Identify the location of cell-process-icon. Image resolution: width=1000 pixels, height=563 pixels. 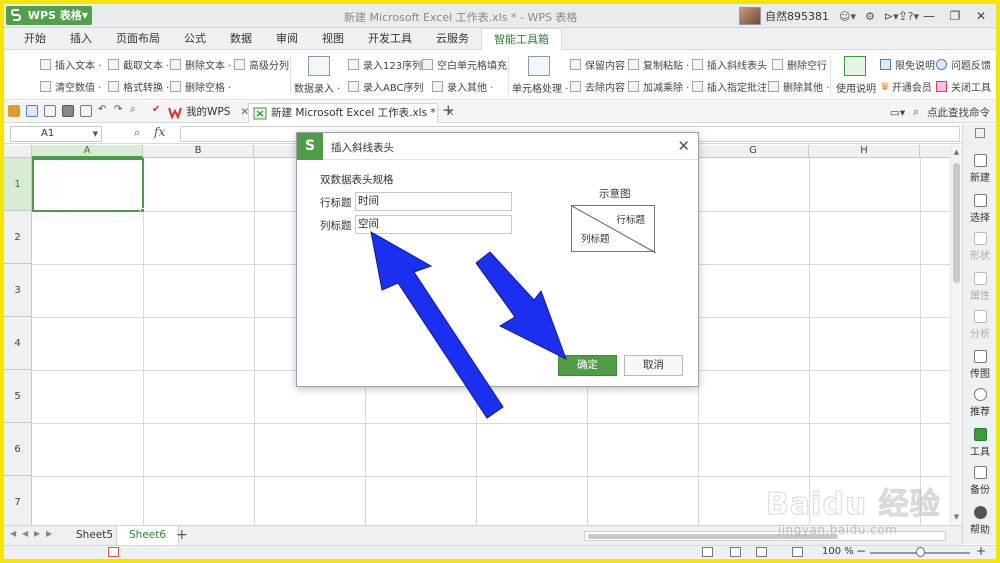
(539, 66).